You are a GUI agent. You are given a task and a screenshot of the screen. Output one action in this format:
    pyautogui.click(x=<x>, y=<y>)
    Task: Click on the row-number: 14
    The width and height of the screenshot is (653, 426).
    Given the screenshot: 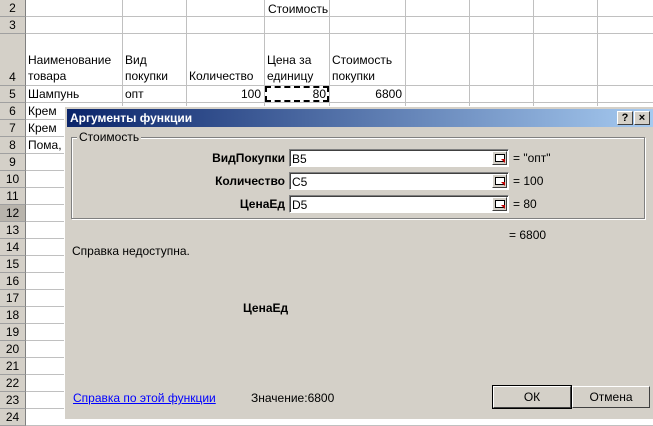 What is the action you would take?
    pyautogui.click(x=12, y=247)
    